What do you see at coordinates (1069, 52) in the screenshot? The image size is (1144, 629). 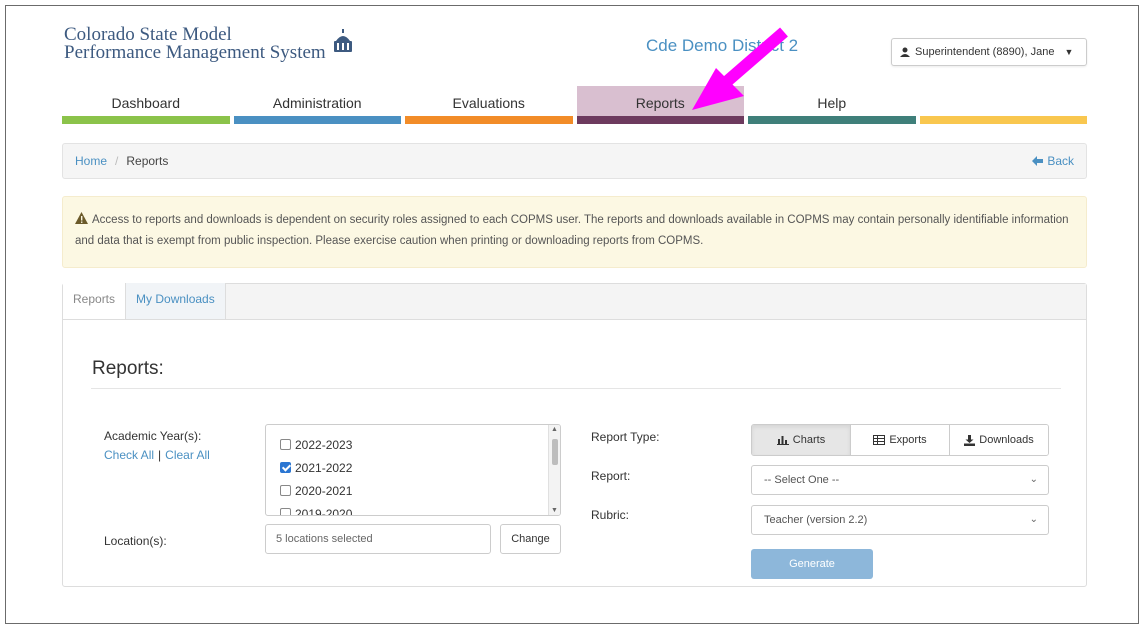 I see `caret-down-icon: ▼` at bounding box center [1069, 52].